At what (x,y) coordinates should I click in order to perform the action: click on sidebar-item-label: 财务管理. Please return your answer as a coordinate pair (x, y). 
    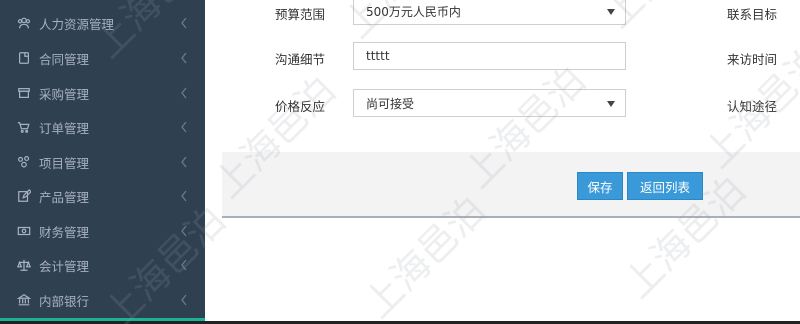
    Looking at the image, I should click on (64, 232).